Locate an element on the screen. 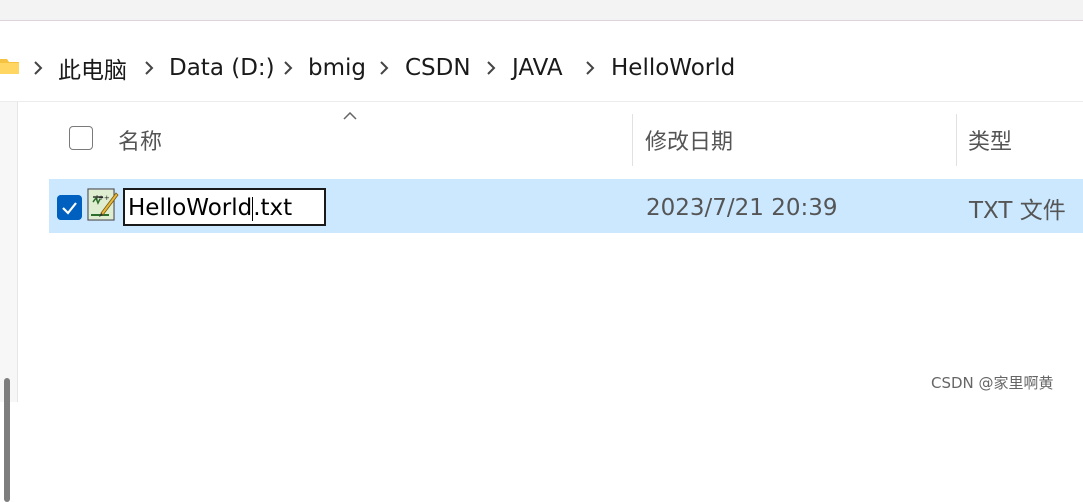 This screenshot has height=502, width=1083. rename-selected-text: HelloWorld is located at coordinates (190, 208).